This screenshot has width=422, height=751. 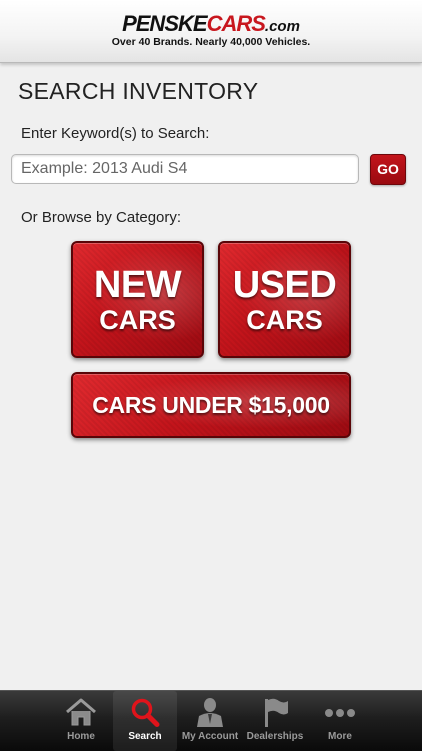 I want to click on header-tagline: Over 40 Brands. Nearly 40,000 Vehicles., so click(x=211, y=42).